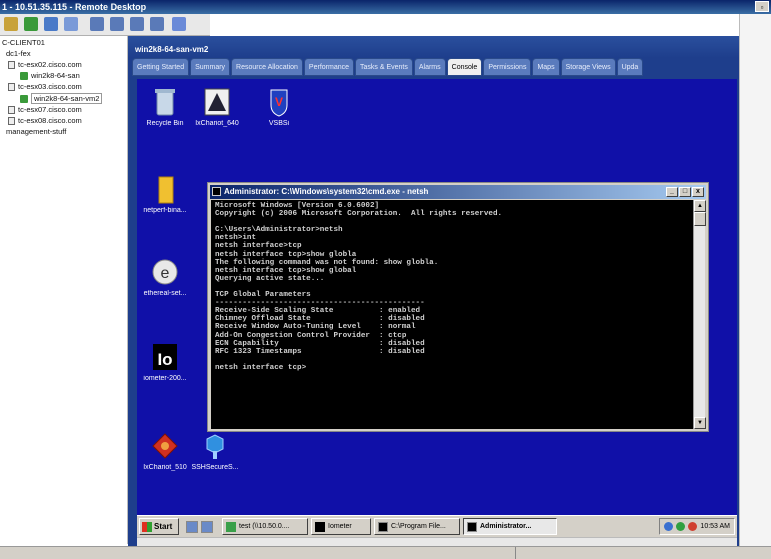 The height and width of the screenshot is (559, 771). I want to click on ethereal-icon: e, so click(165, 272).